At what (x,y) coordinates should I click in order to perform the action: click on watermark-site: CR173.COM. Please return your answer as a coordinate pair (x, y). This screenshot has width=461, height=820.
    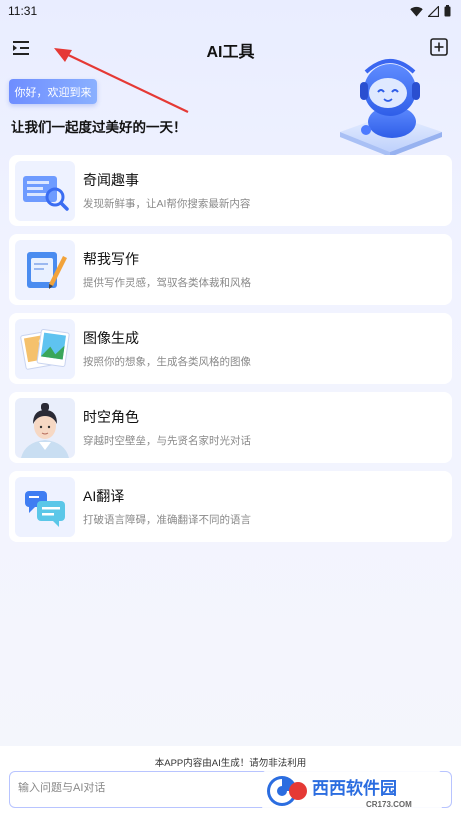
    Looking at the image, I should click on (389, 804).